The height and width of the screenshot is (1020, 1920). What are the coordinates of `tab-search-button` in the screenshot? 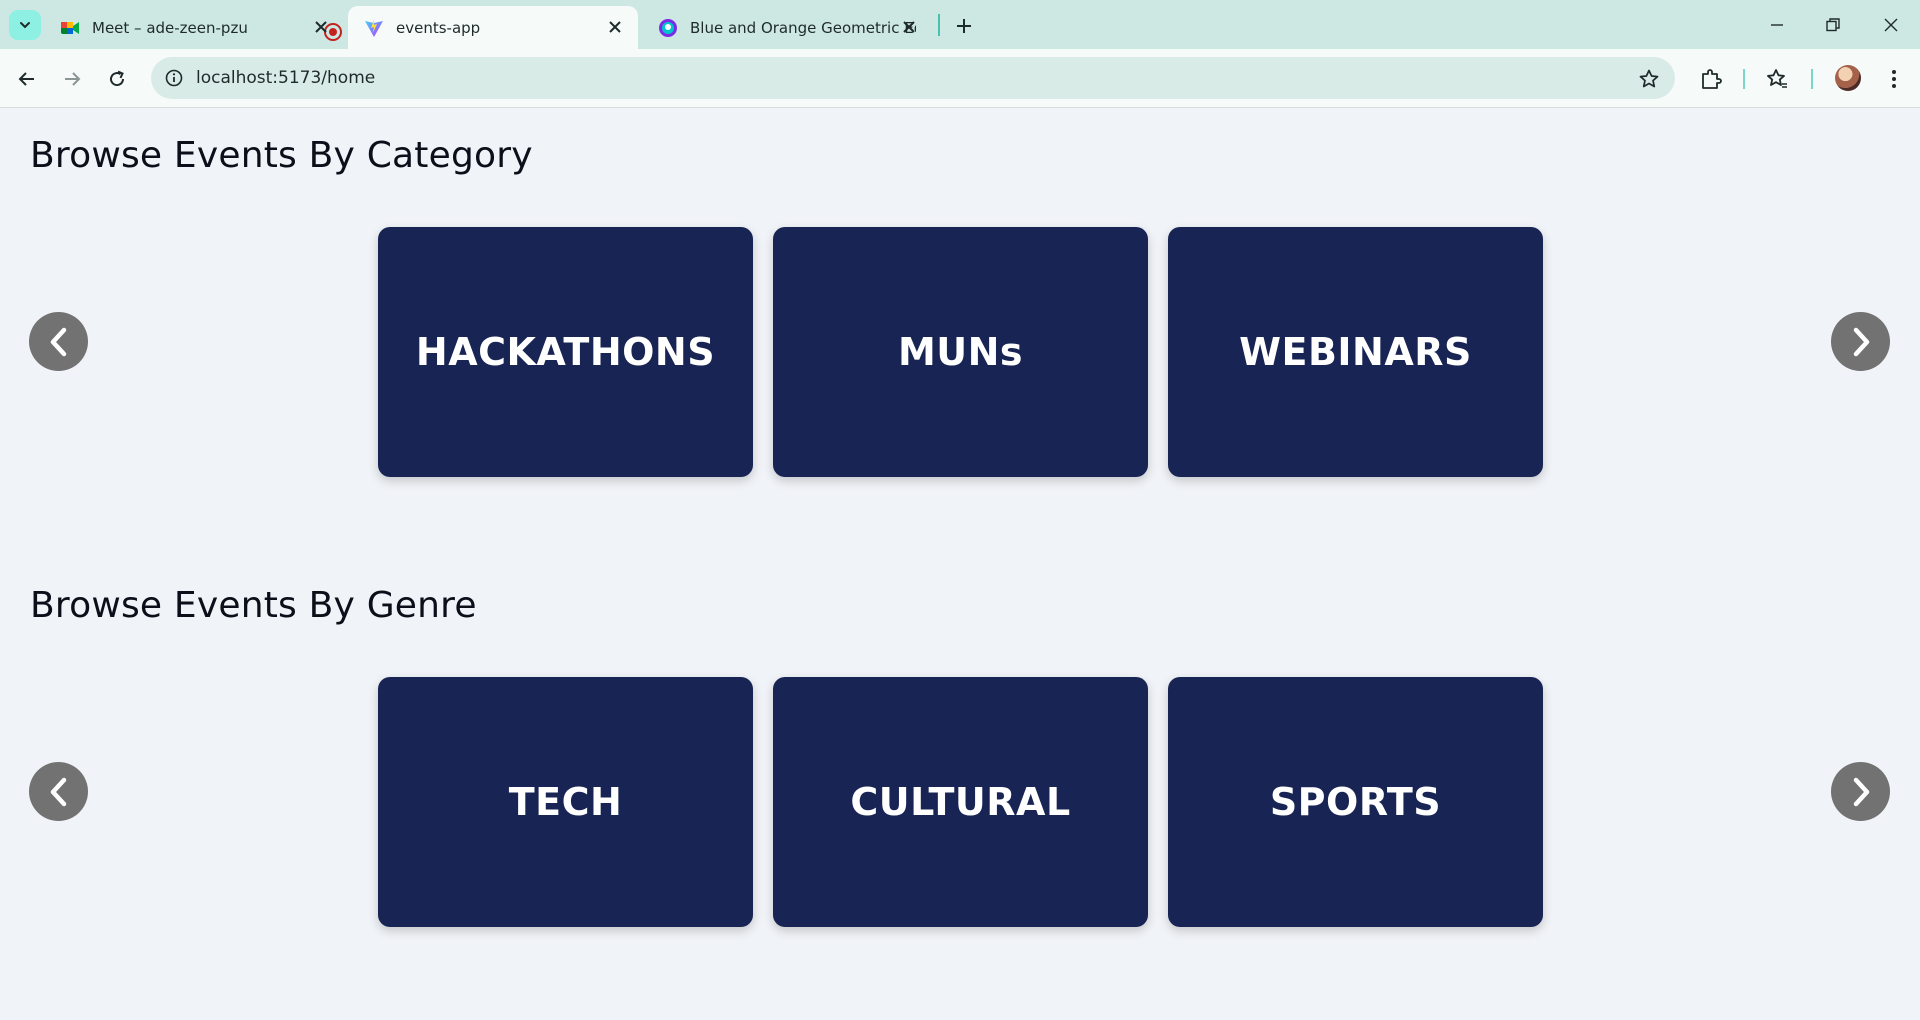 It's located at (25, 25).